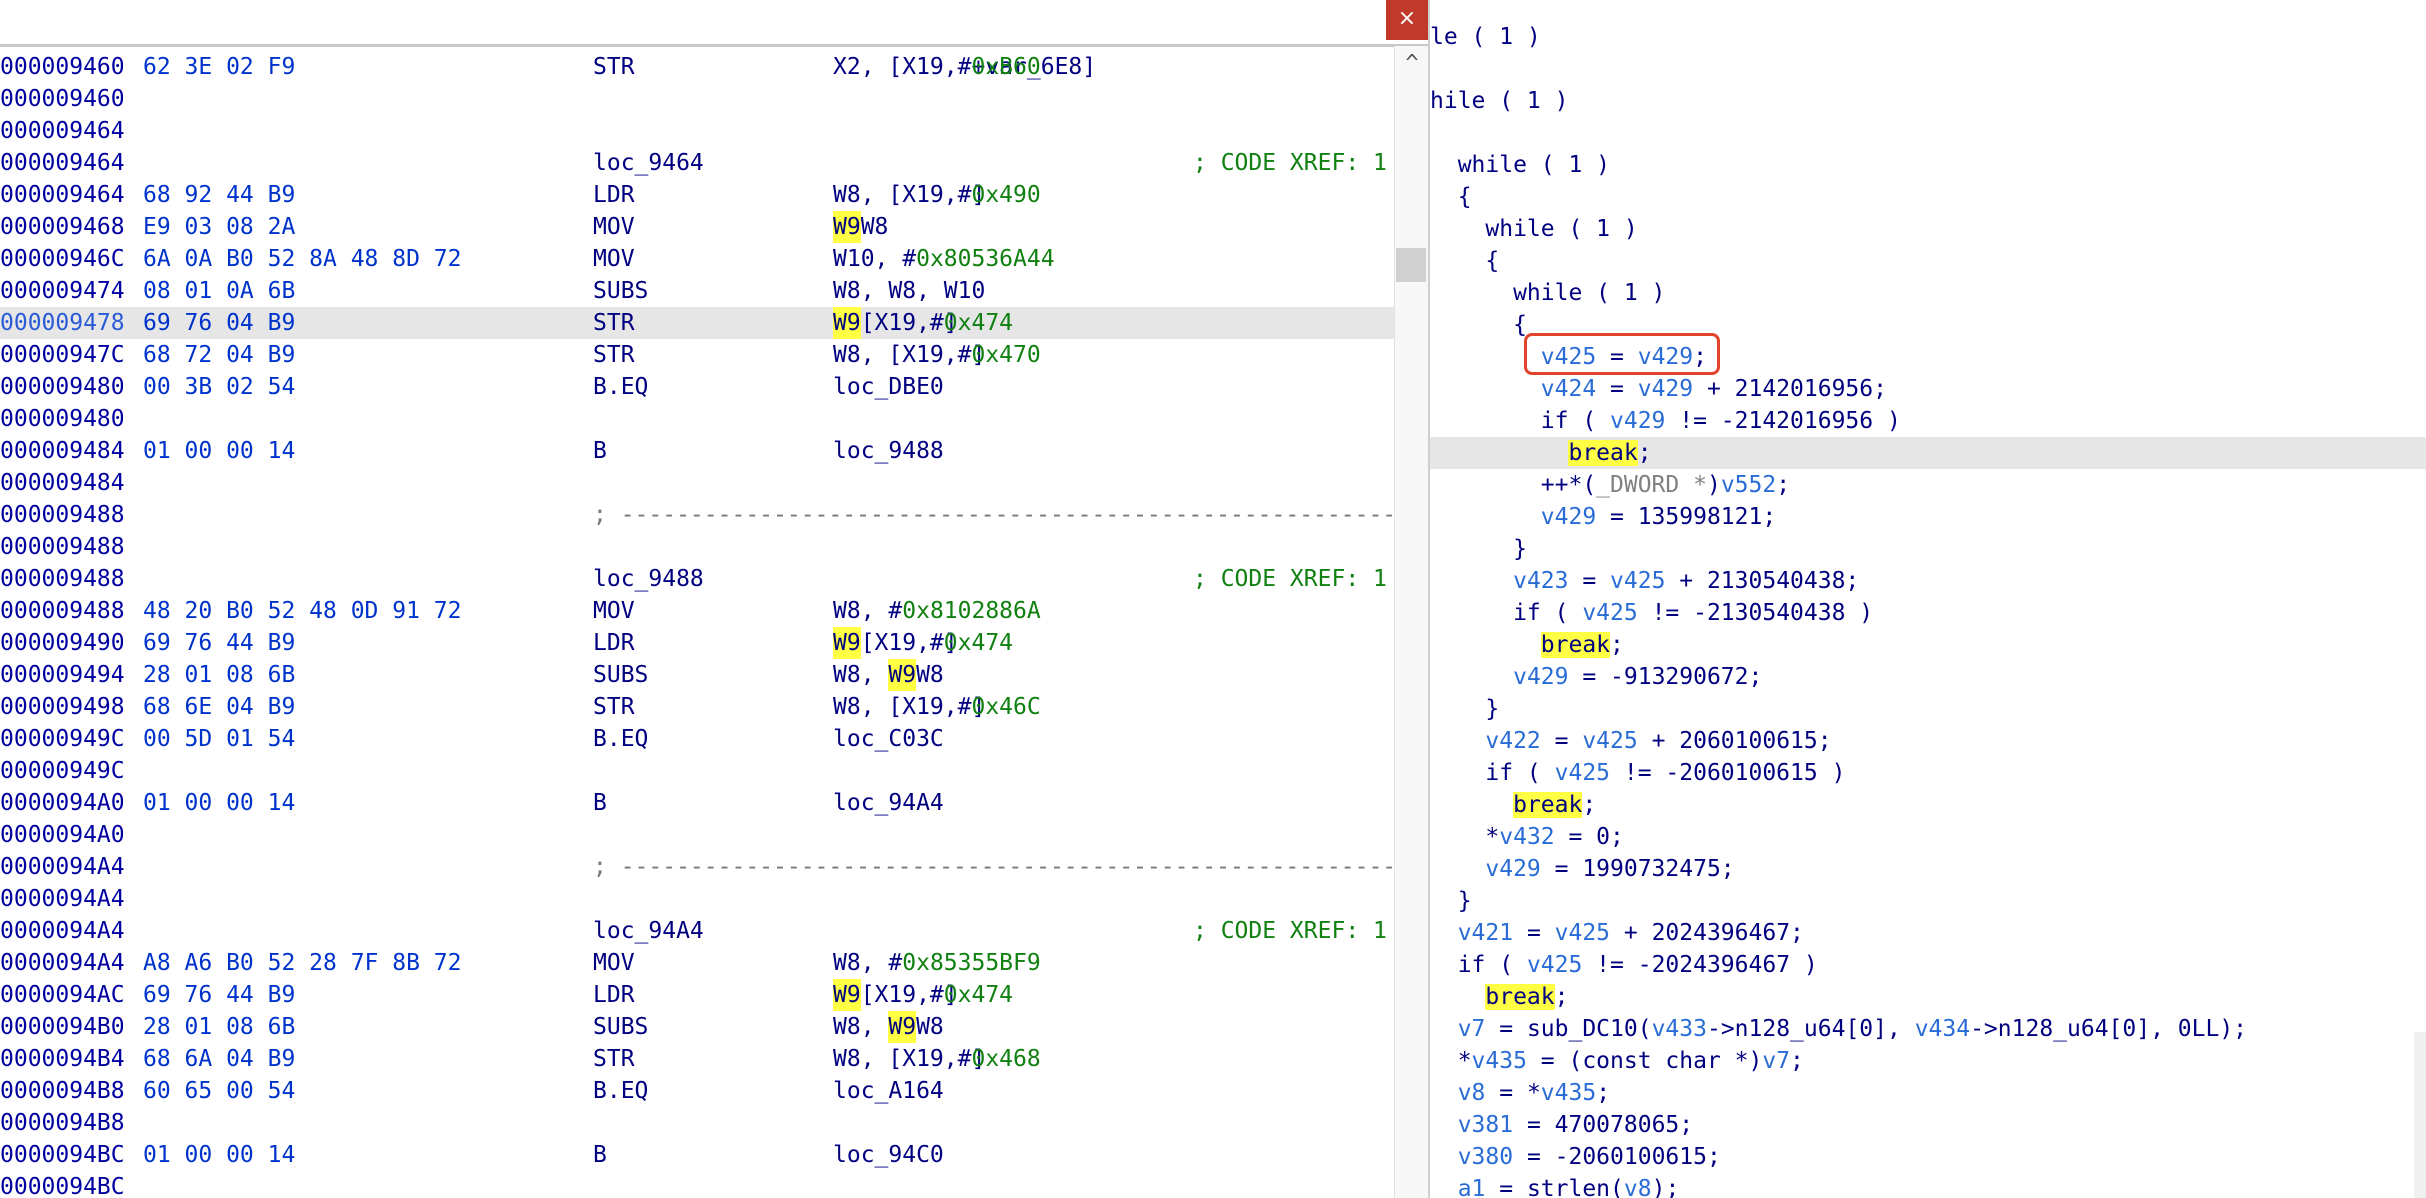 This screenshot has height=1198, width=2426. Describe the element at coordinates (219, 643) in the screenshot. I see `opcode-bytes: 69 76 44 B9` at that location.